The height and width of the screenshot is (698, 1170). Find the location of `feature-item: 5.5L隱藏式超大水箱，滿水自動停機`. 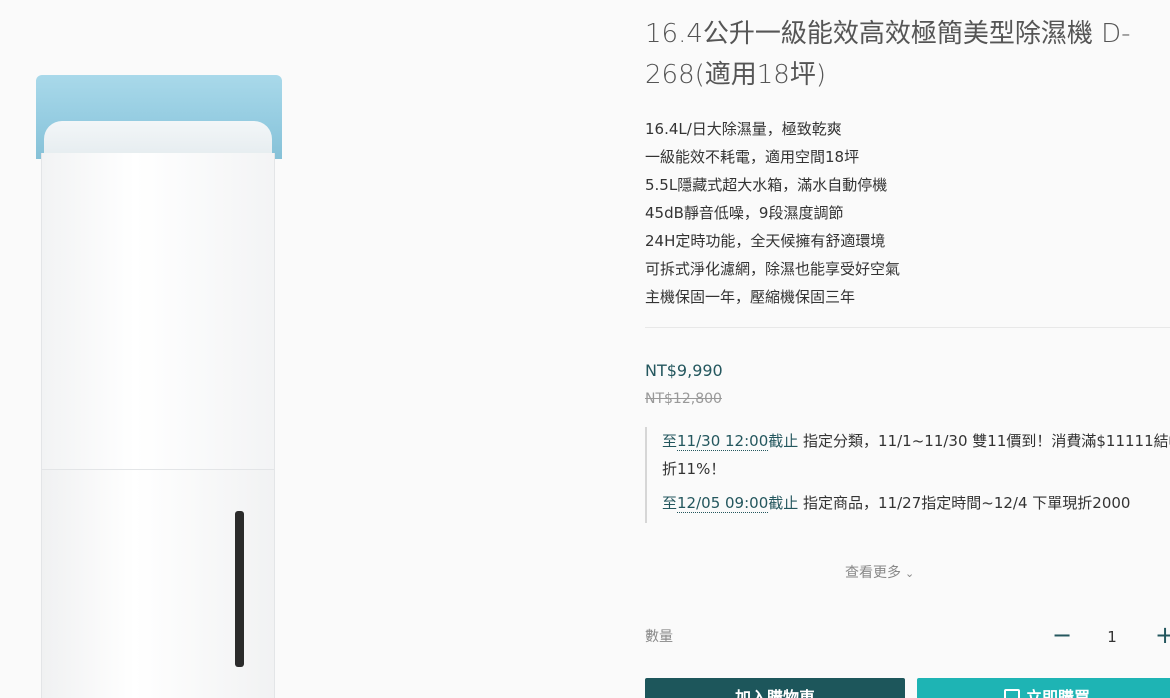

feature-item: 5.5L隱藏式超大水箱，滿水自動停機 is located at coordinates (766, 185).